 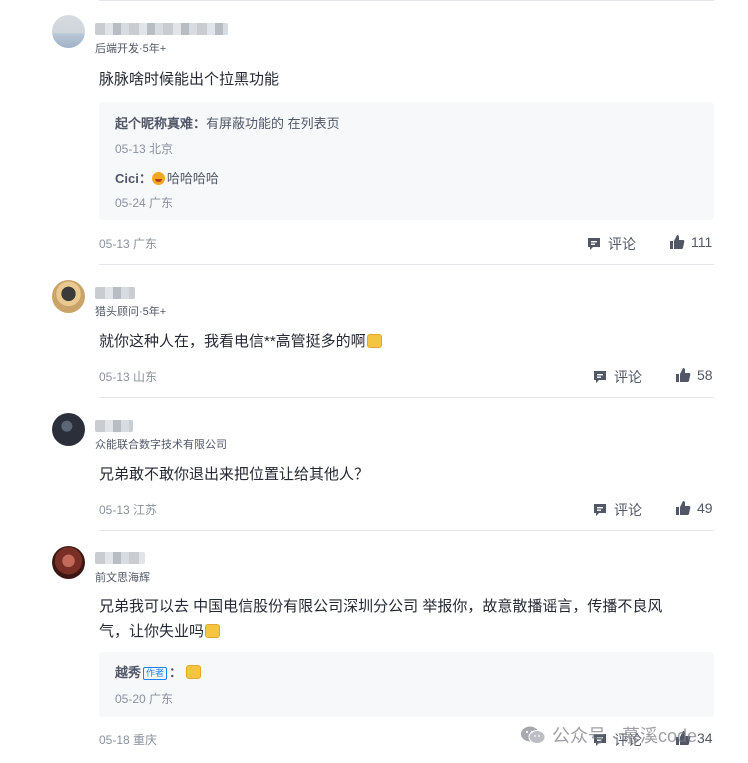 What do you see at coordinates (122, 578) in the screenshot?
I see `author-meta: 前文思海辉` at bounding box center [122, 578].